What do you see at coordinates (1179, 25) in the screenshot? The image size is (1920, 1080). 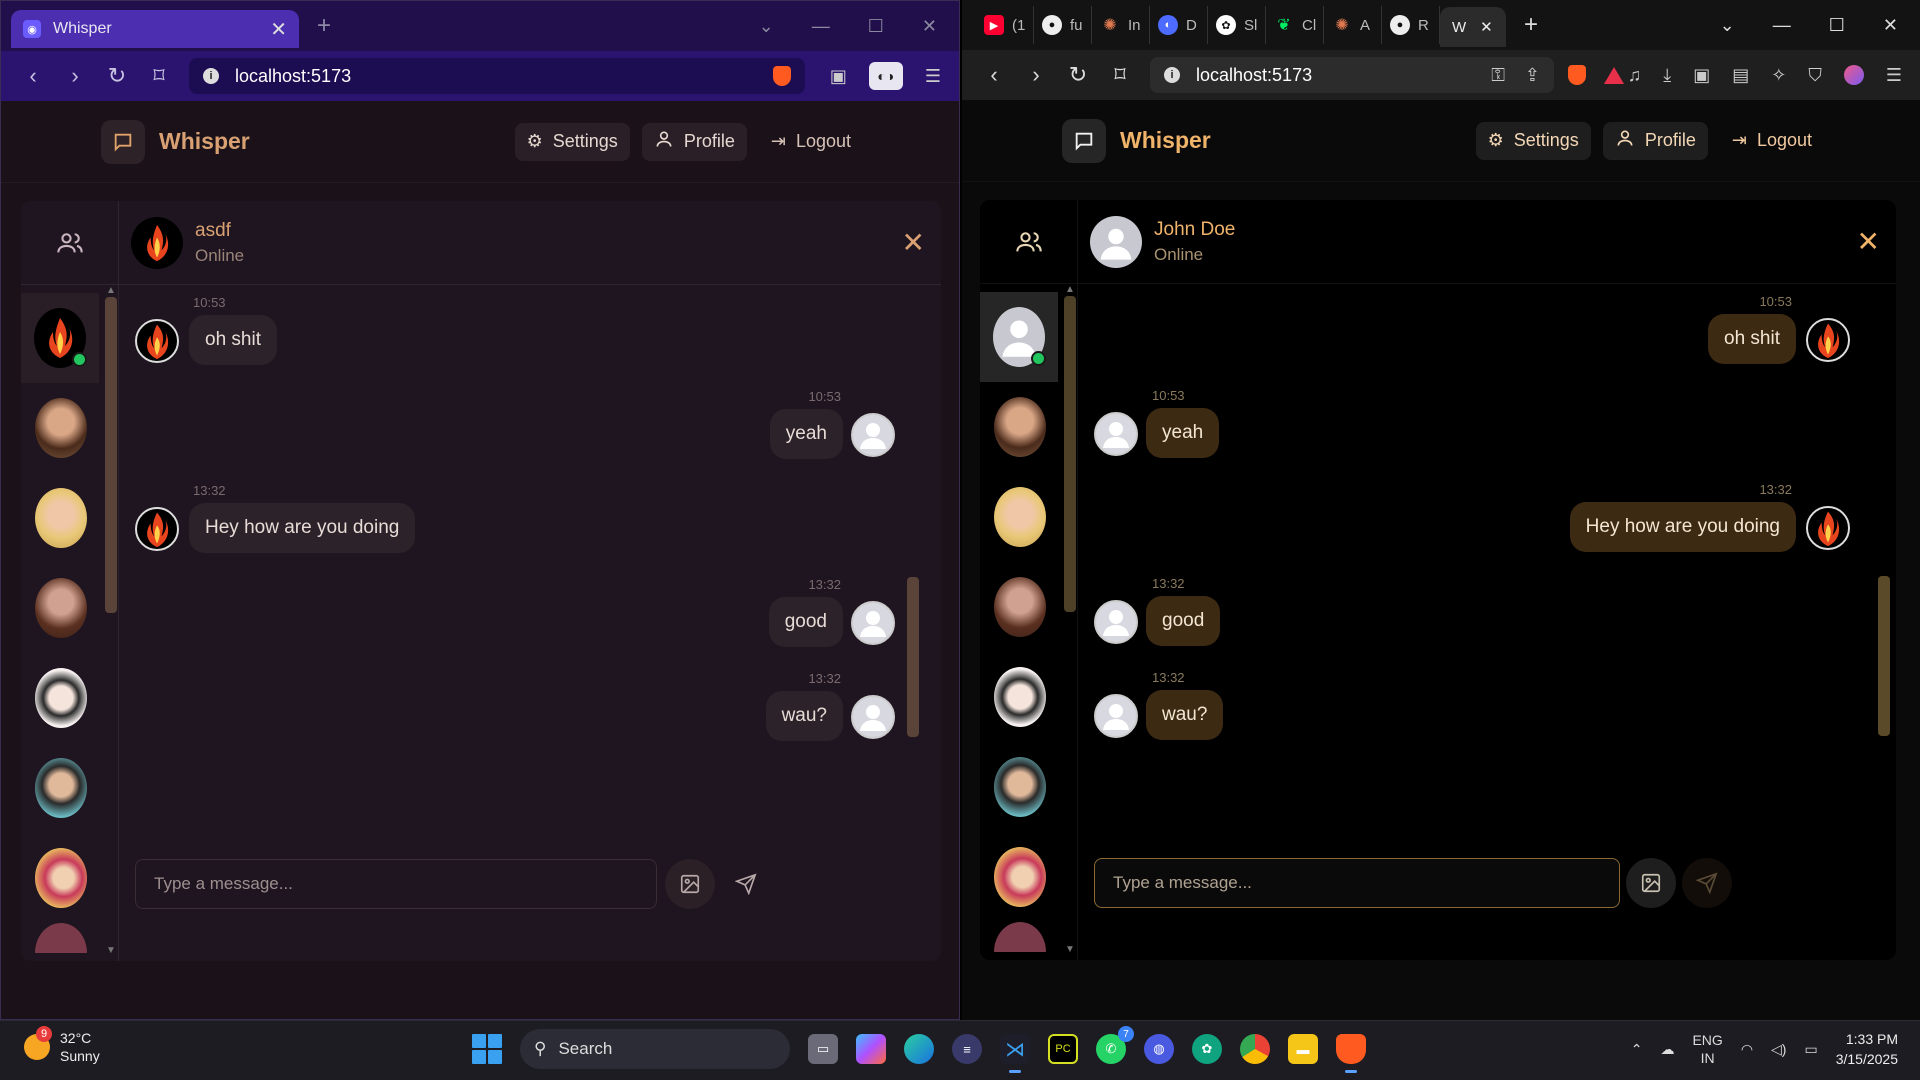 I see `tab-deepseek: ◐ D` at bounding box center [1179, 25].